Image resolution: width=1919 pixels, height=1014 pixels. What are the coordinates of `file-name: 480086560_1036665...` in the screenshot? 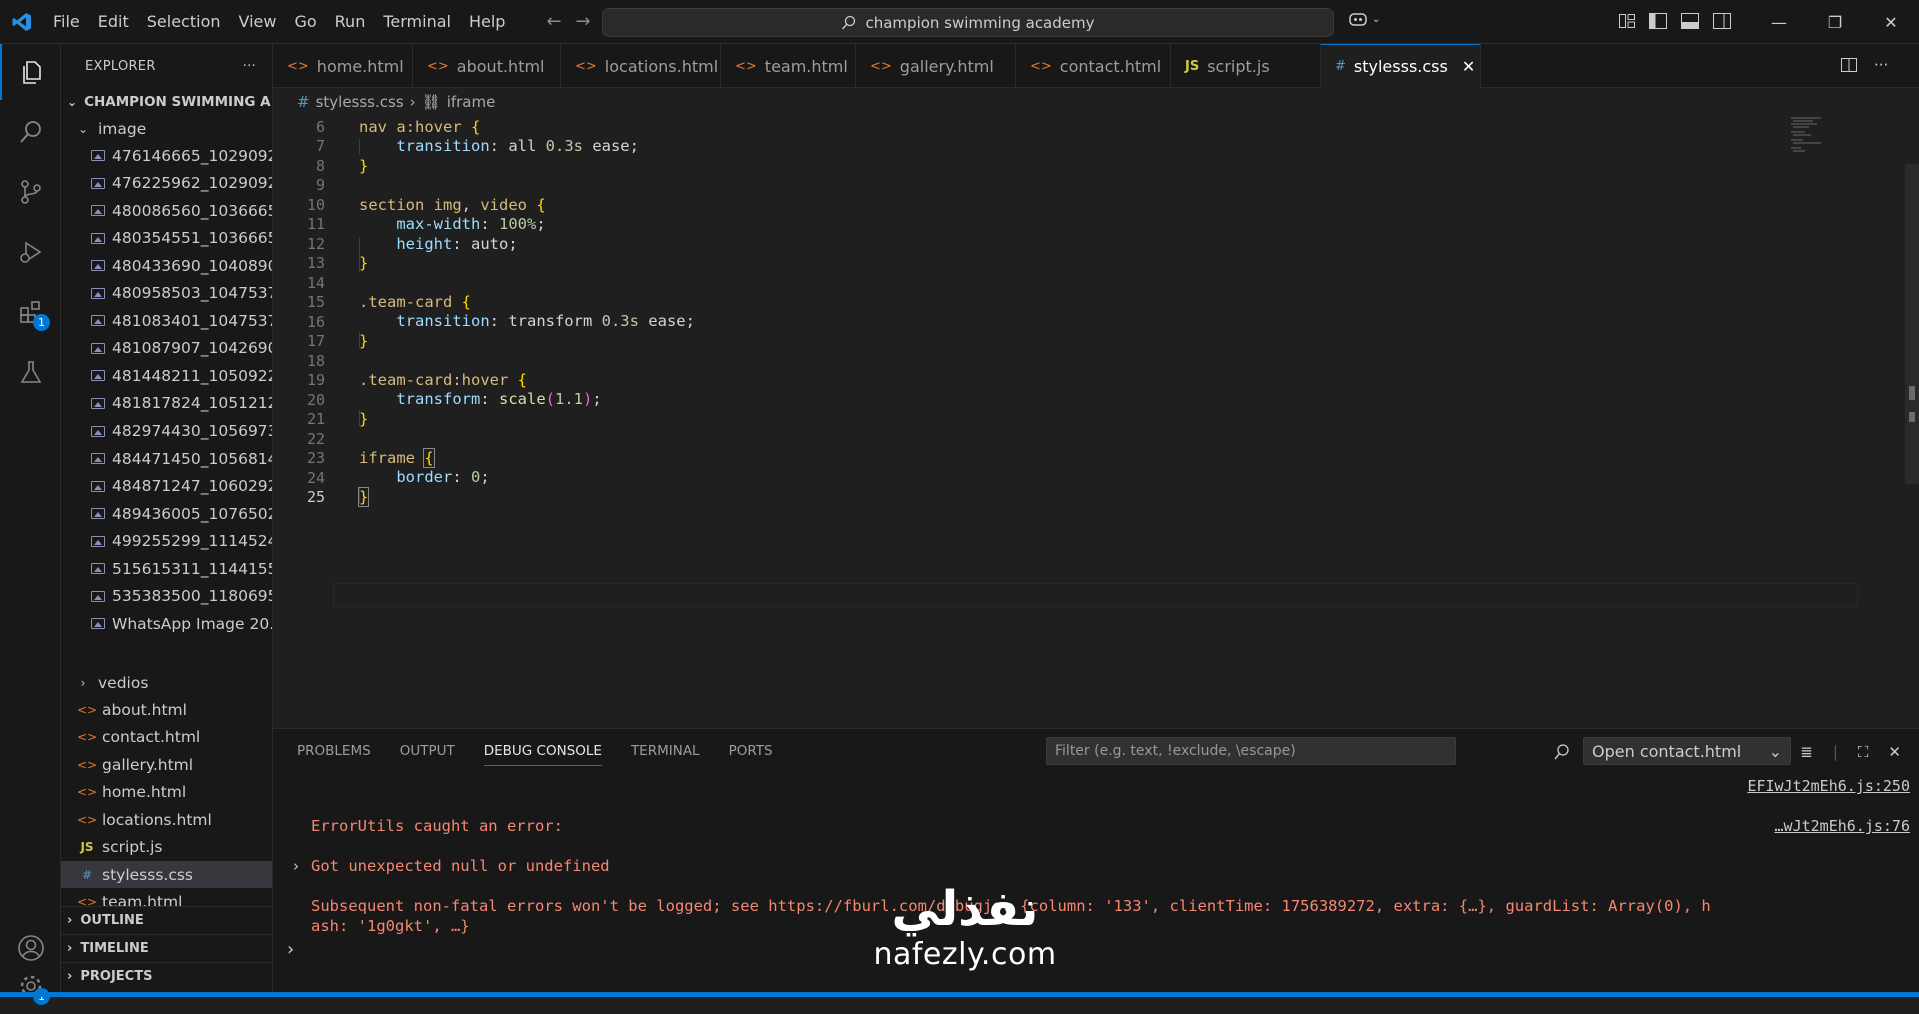 It's located at (192, 210).